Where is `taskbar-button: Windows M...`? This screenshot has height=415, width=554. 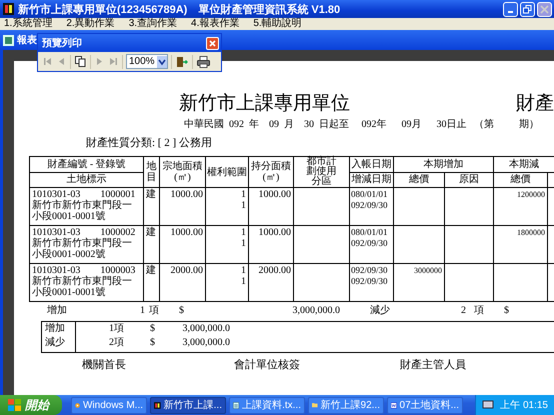
taskbar-button: Windows M... is located at coordinates (109, 405).